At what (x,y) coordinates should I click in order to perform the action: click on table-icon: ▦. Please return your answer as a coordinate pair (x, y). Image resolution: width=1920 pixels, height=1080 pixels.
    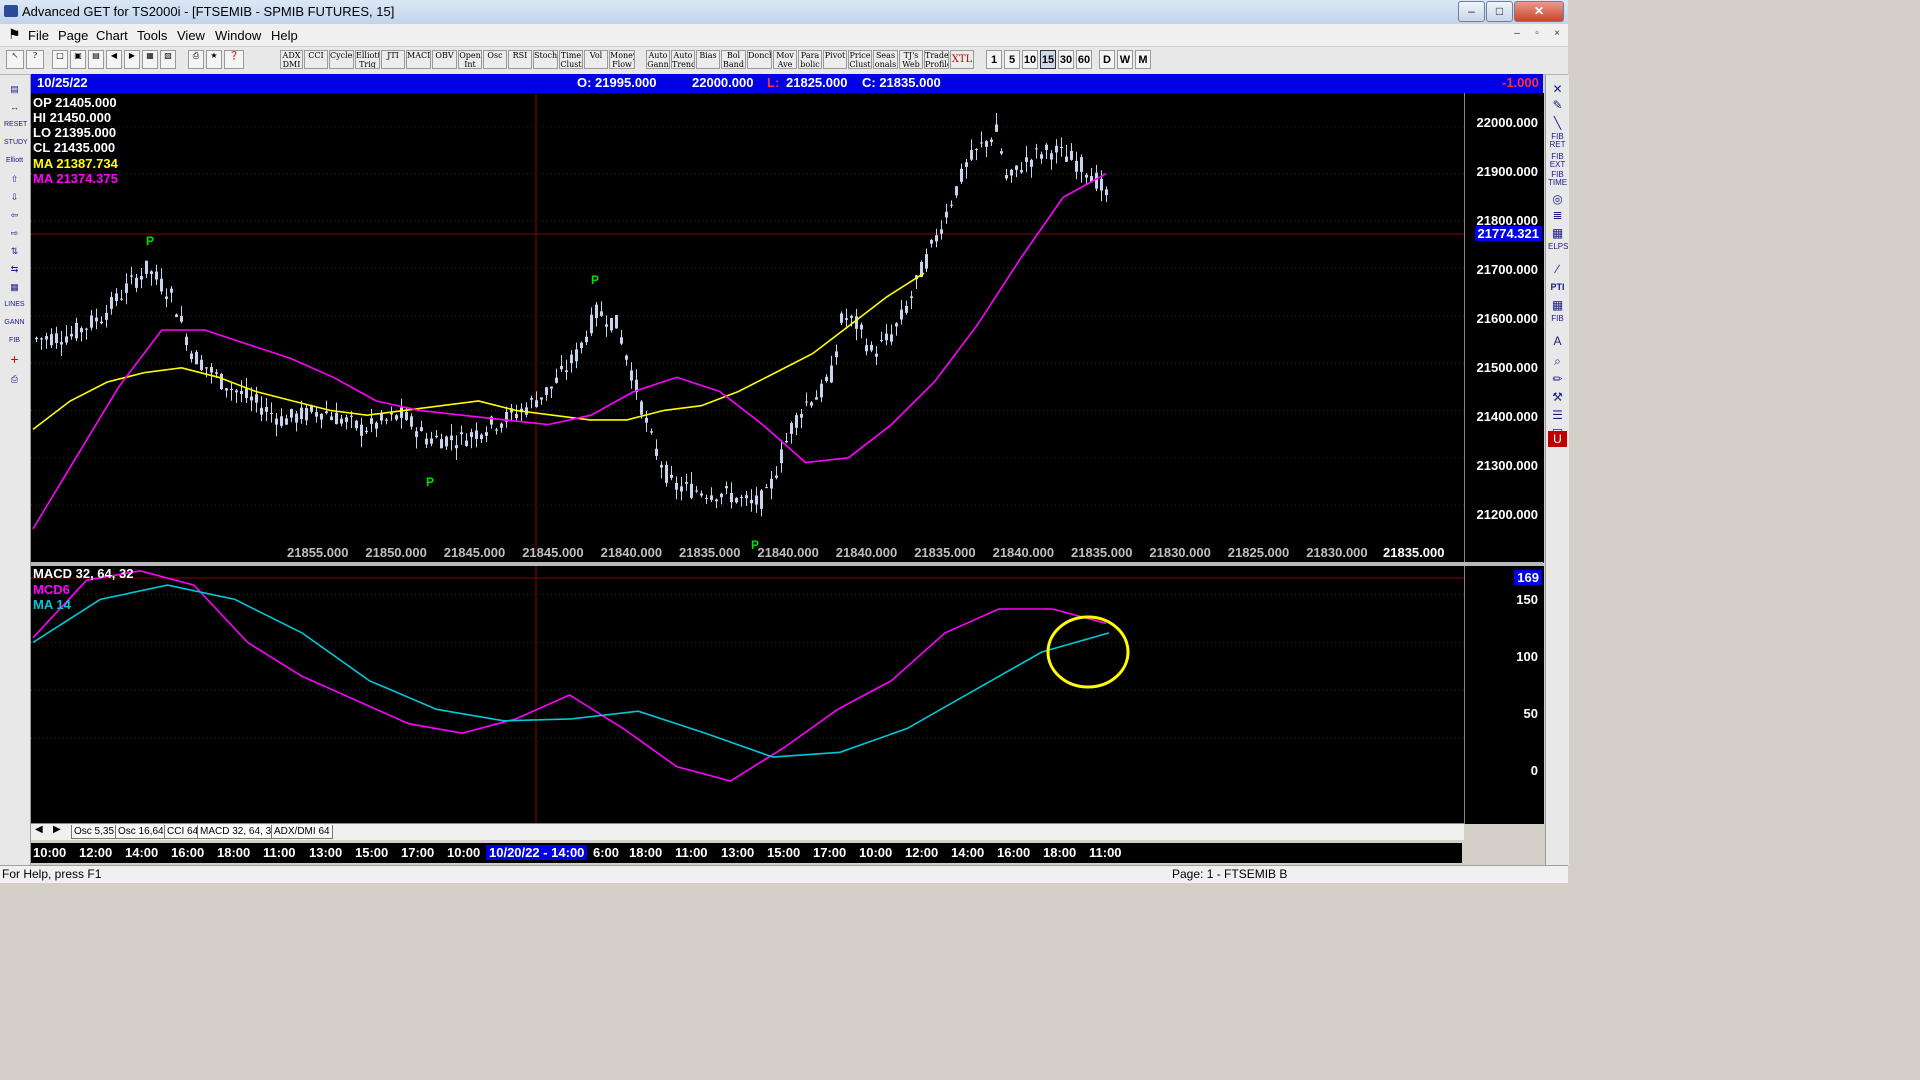
    Looking at the image, I should click on (14, 287).